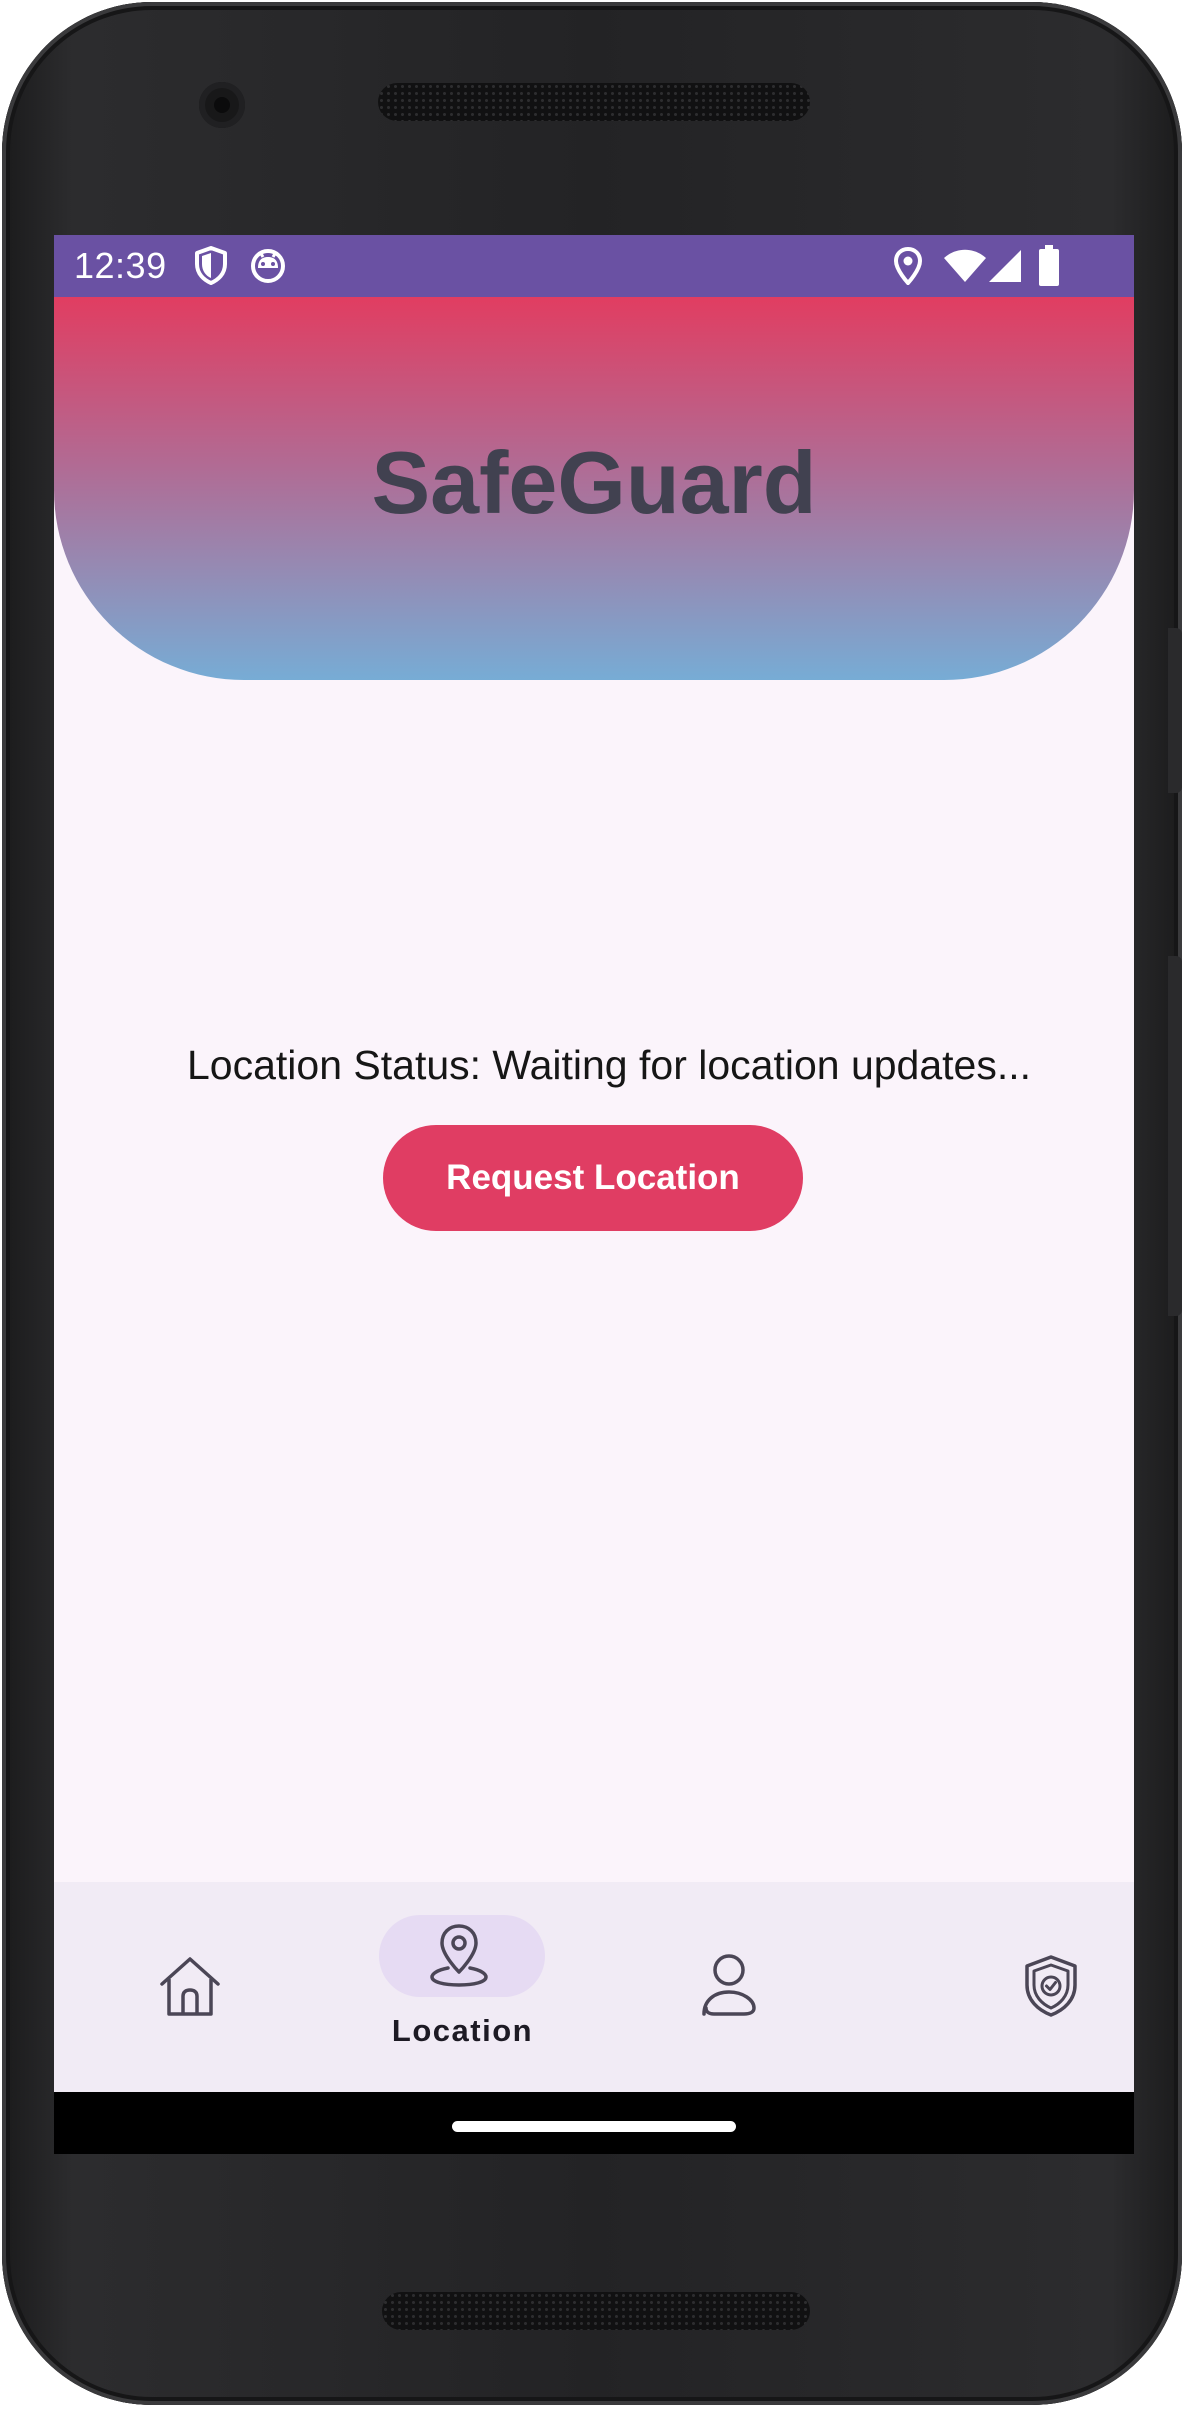 This screenshot has width=1194, height=2409. What do you see at coordinates (999, 1987) in the screenshot?
I see `nav-item-security` at bounding box center [999, 1987].